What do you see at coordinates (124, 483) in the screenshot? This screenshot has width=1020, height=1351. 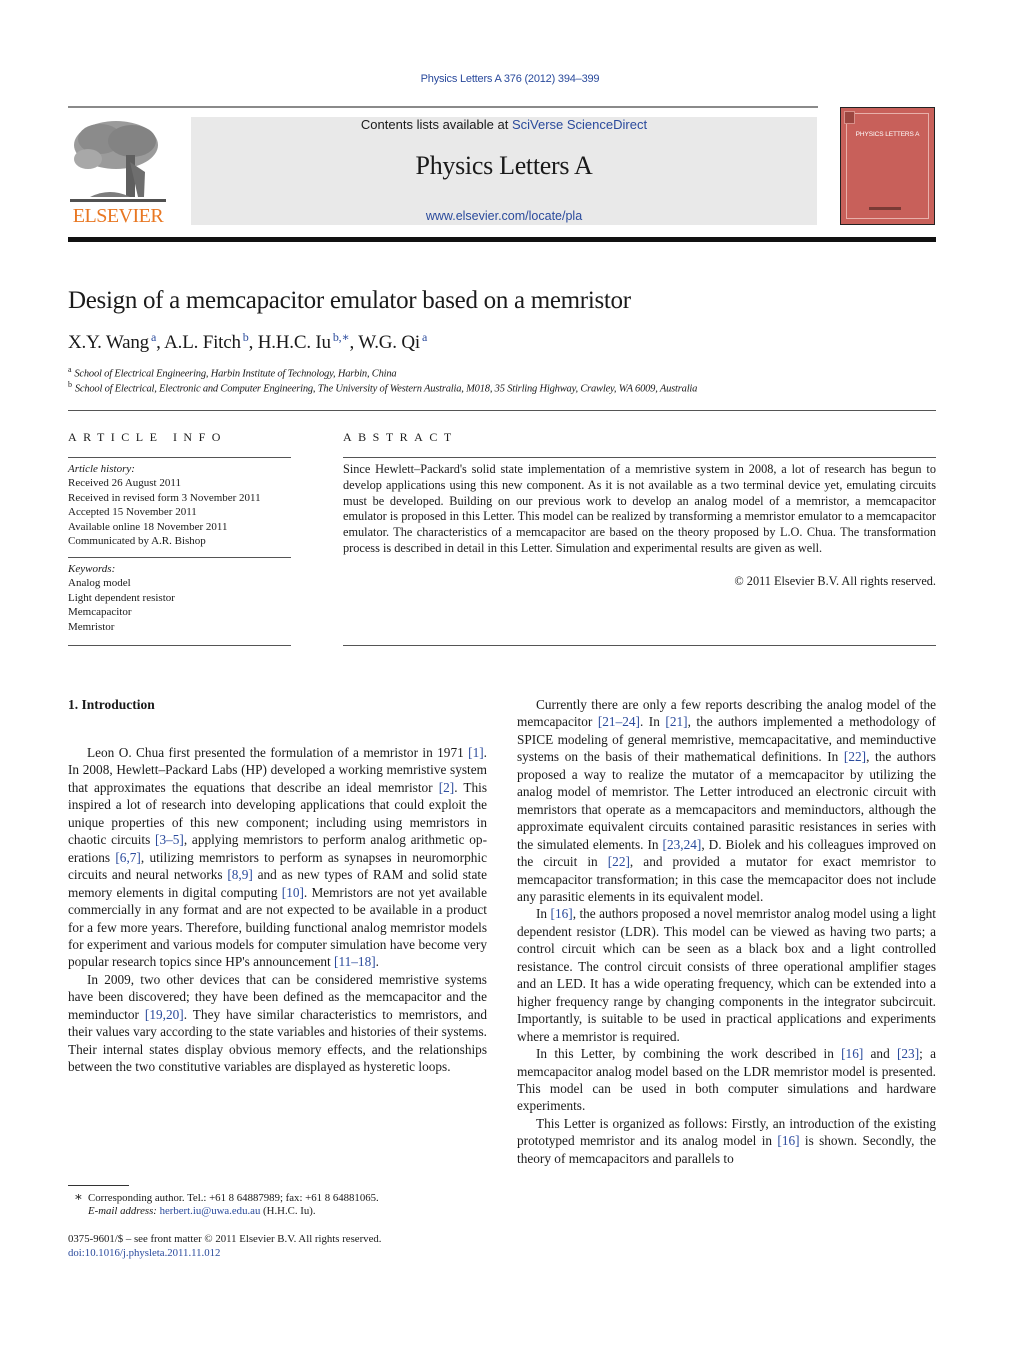 I see `history-item: Received 26 August 2011` at bounding box center [124, 483].